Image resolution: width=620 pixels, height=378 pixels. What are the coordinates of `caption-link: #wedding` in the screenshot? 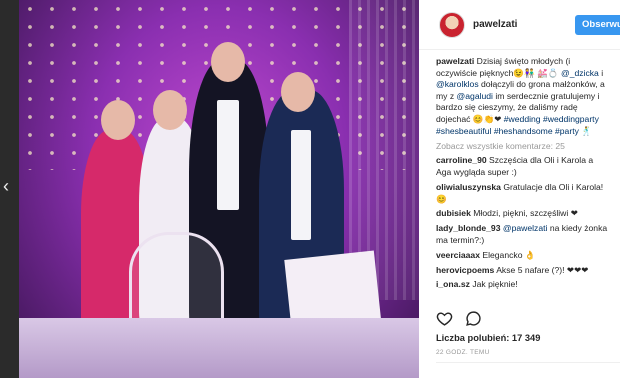 It's located at (522, 119).